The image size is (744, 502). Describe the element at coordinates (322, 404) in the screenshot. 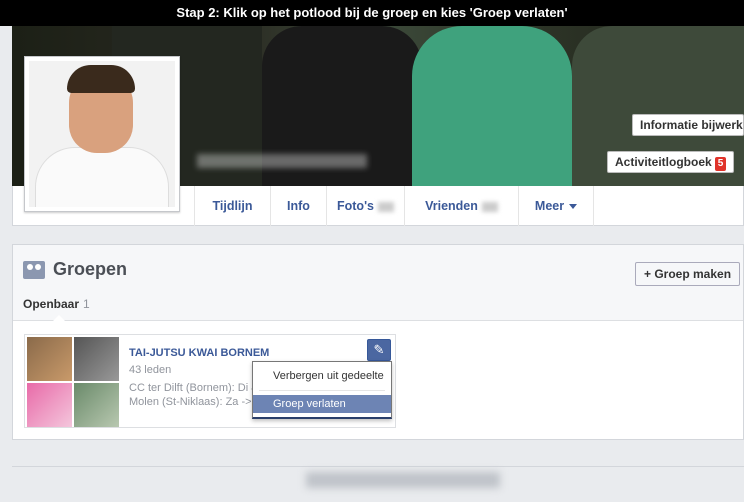

I see `leave-group-menu-item: Groep verlaten` at that location.